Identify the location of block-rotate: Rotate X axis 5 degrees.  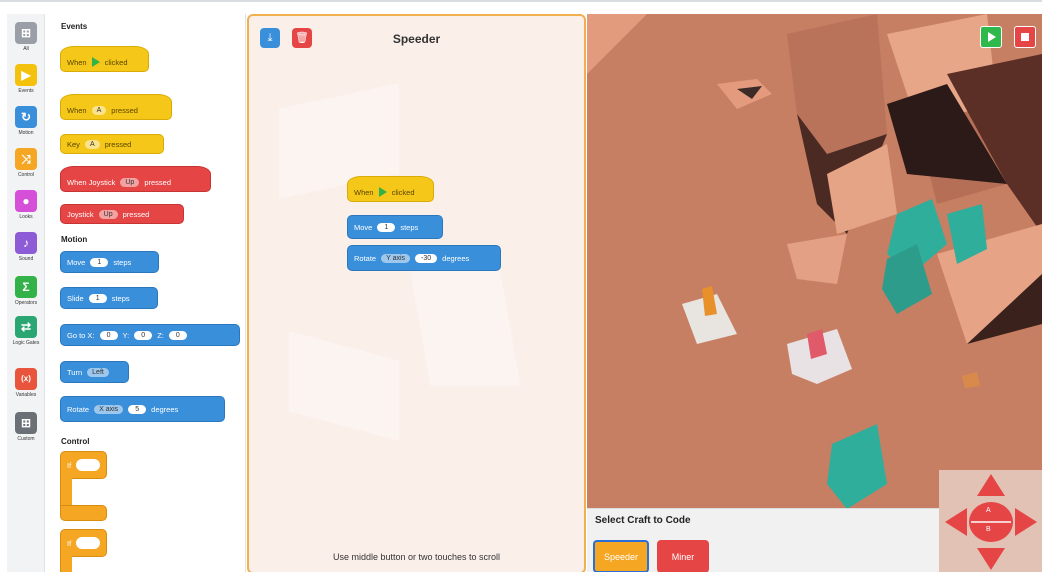
(142, 409).